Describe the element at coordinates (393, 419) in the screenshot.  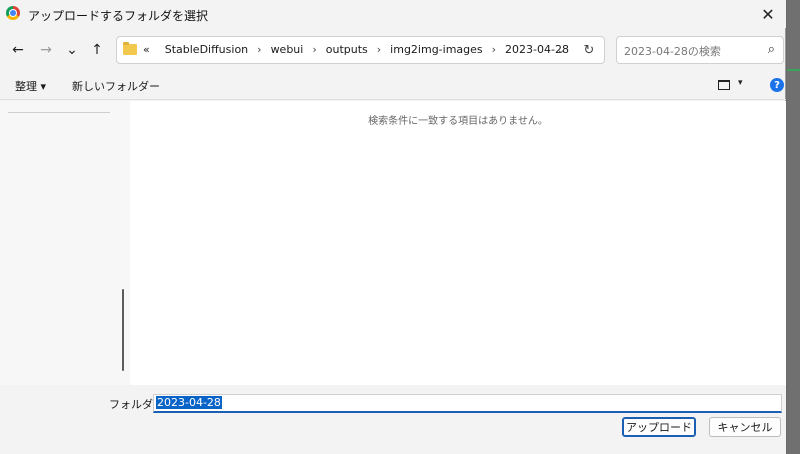
I see `dialog-footer: フォルダー: 2023-04-28 アップロード キャンセル` at that location.